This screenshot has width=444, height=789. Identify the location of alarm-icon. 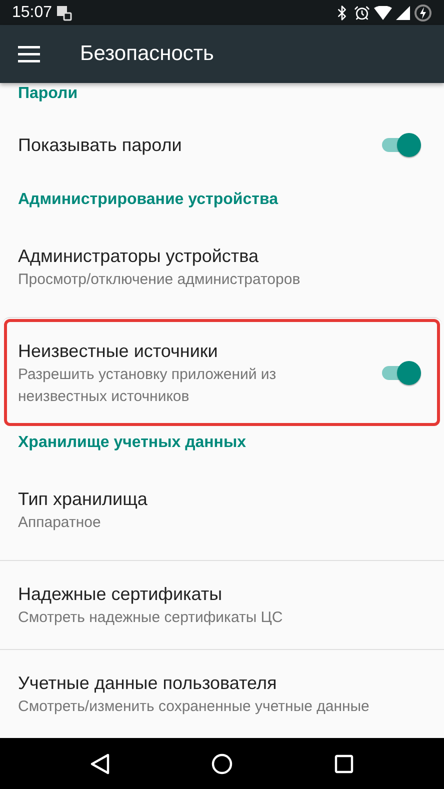
(362, 12).